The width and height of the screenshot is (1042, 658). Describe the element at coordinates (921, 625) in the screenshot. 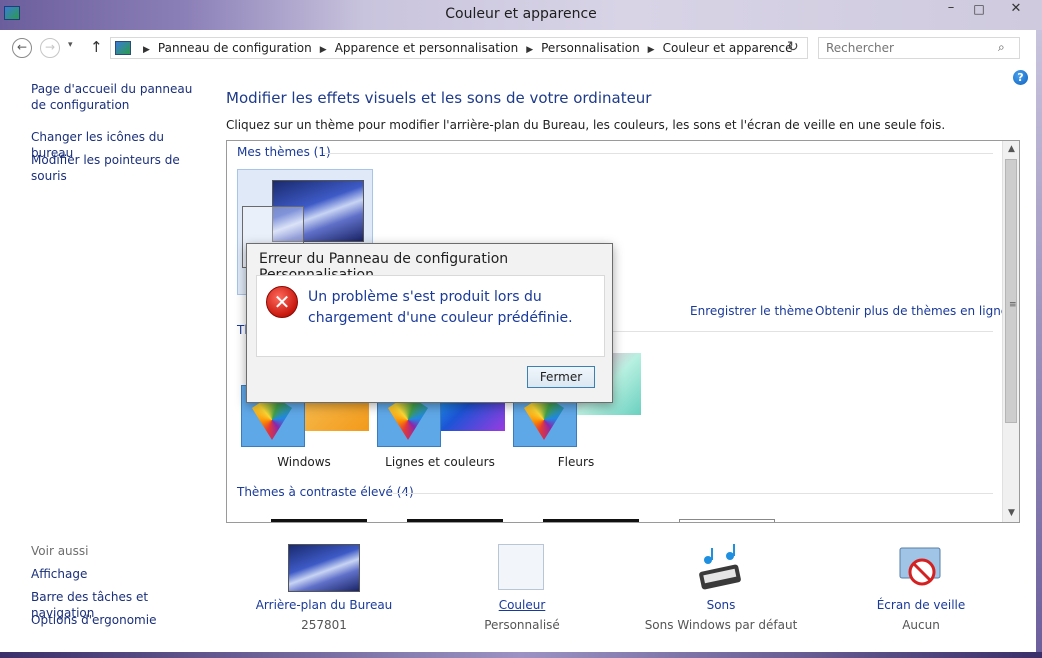

I see `screensaver-value: Aucun` at that location.